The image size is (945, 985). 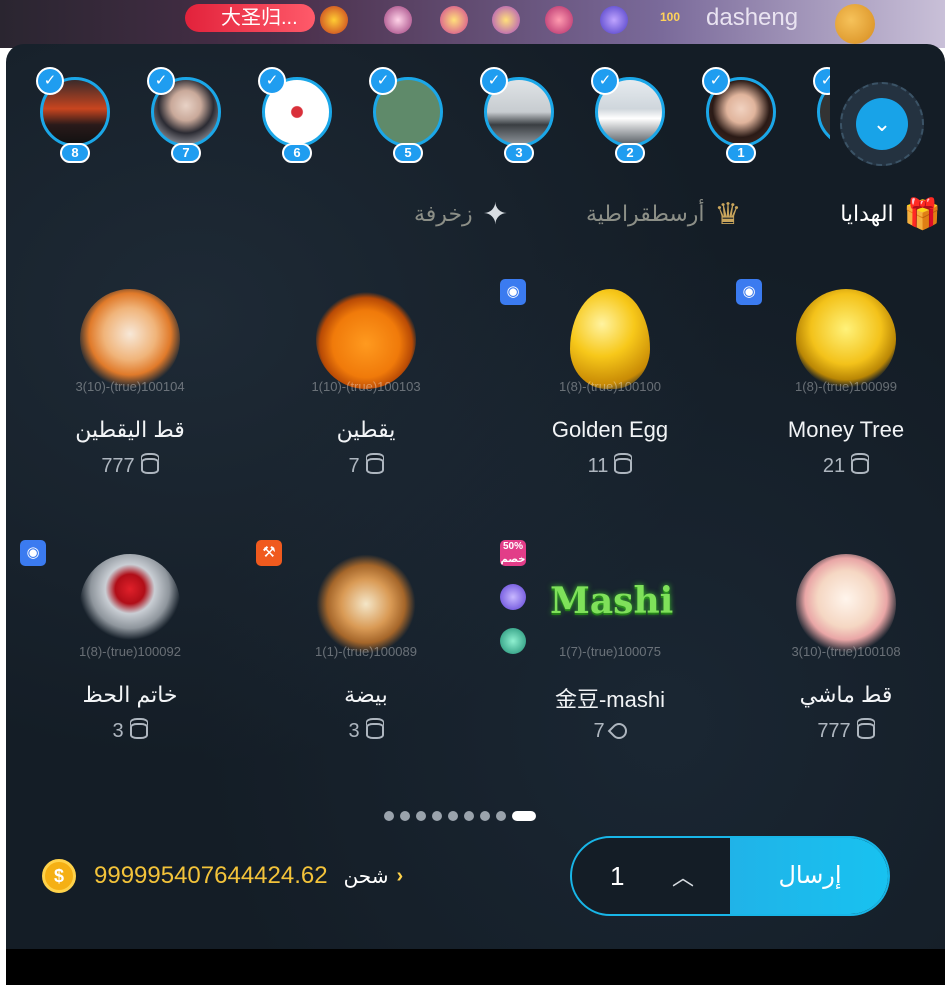 What do you see at coordinates (855, 24) in the screenshot?
I see `host-avatar` at bounding box center [855, 24].